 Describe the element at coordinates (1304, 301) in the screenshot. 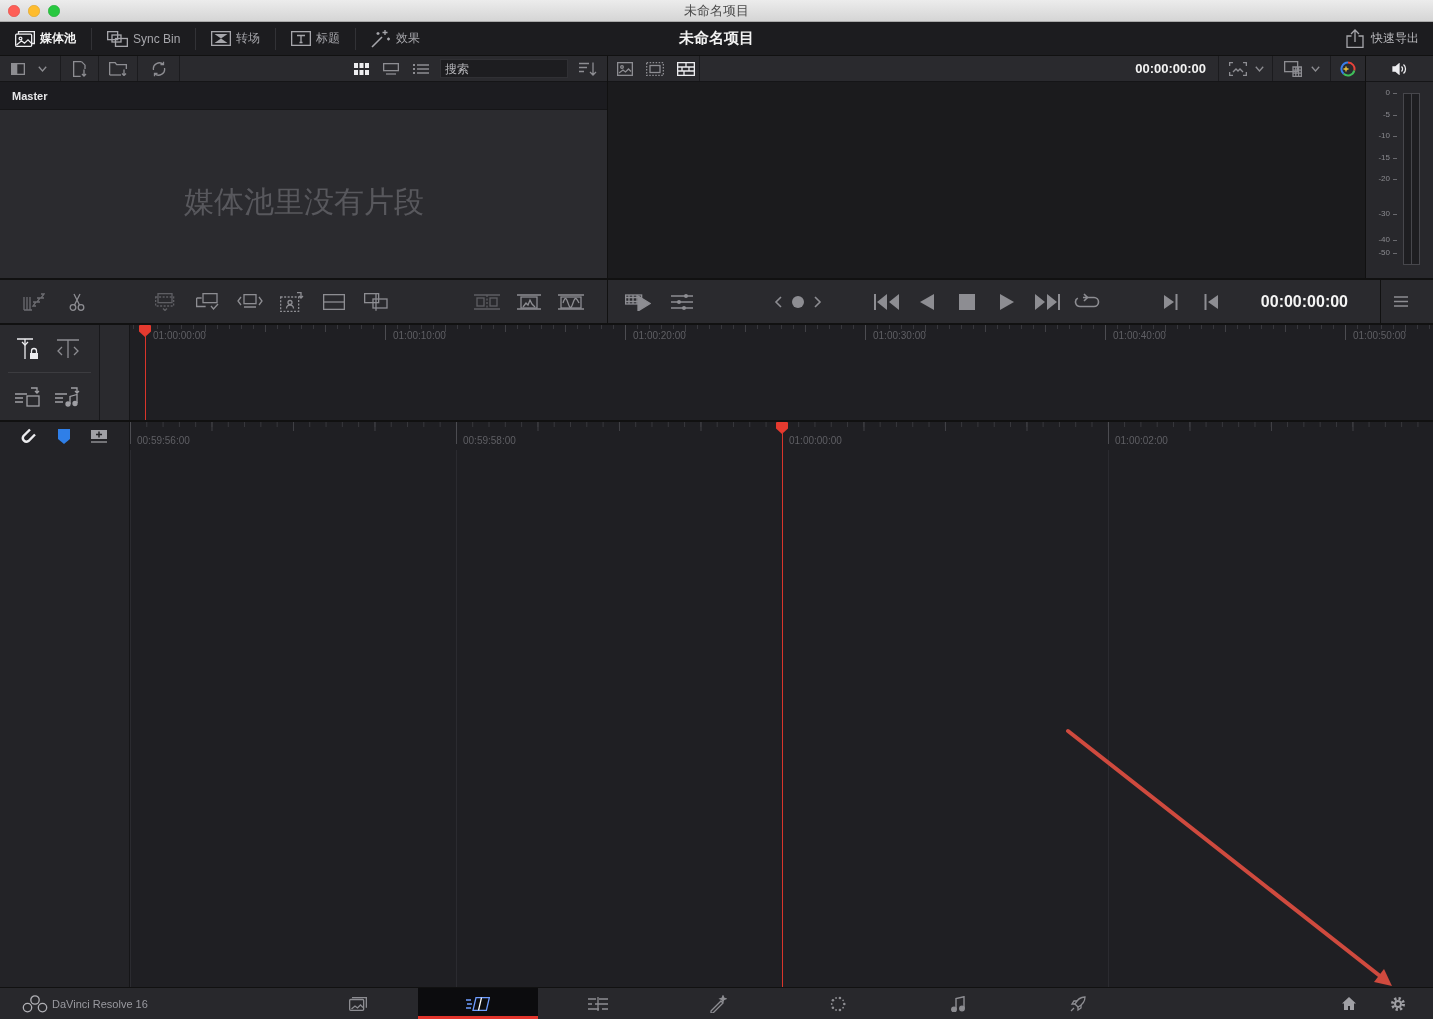

I see `transport-timecode: 00:00:00:00` at that location.